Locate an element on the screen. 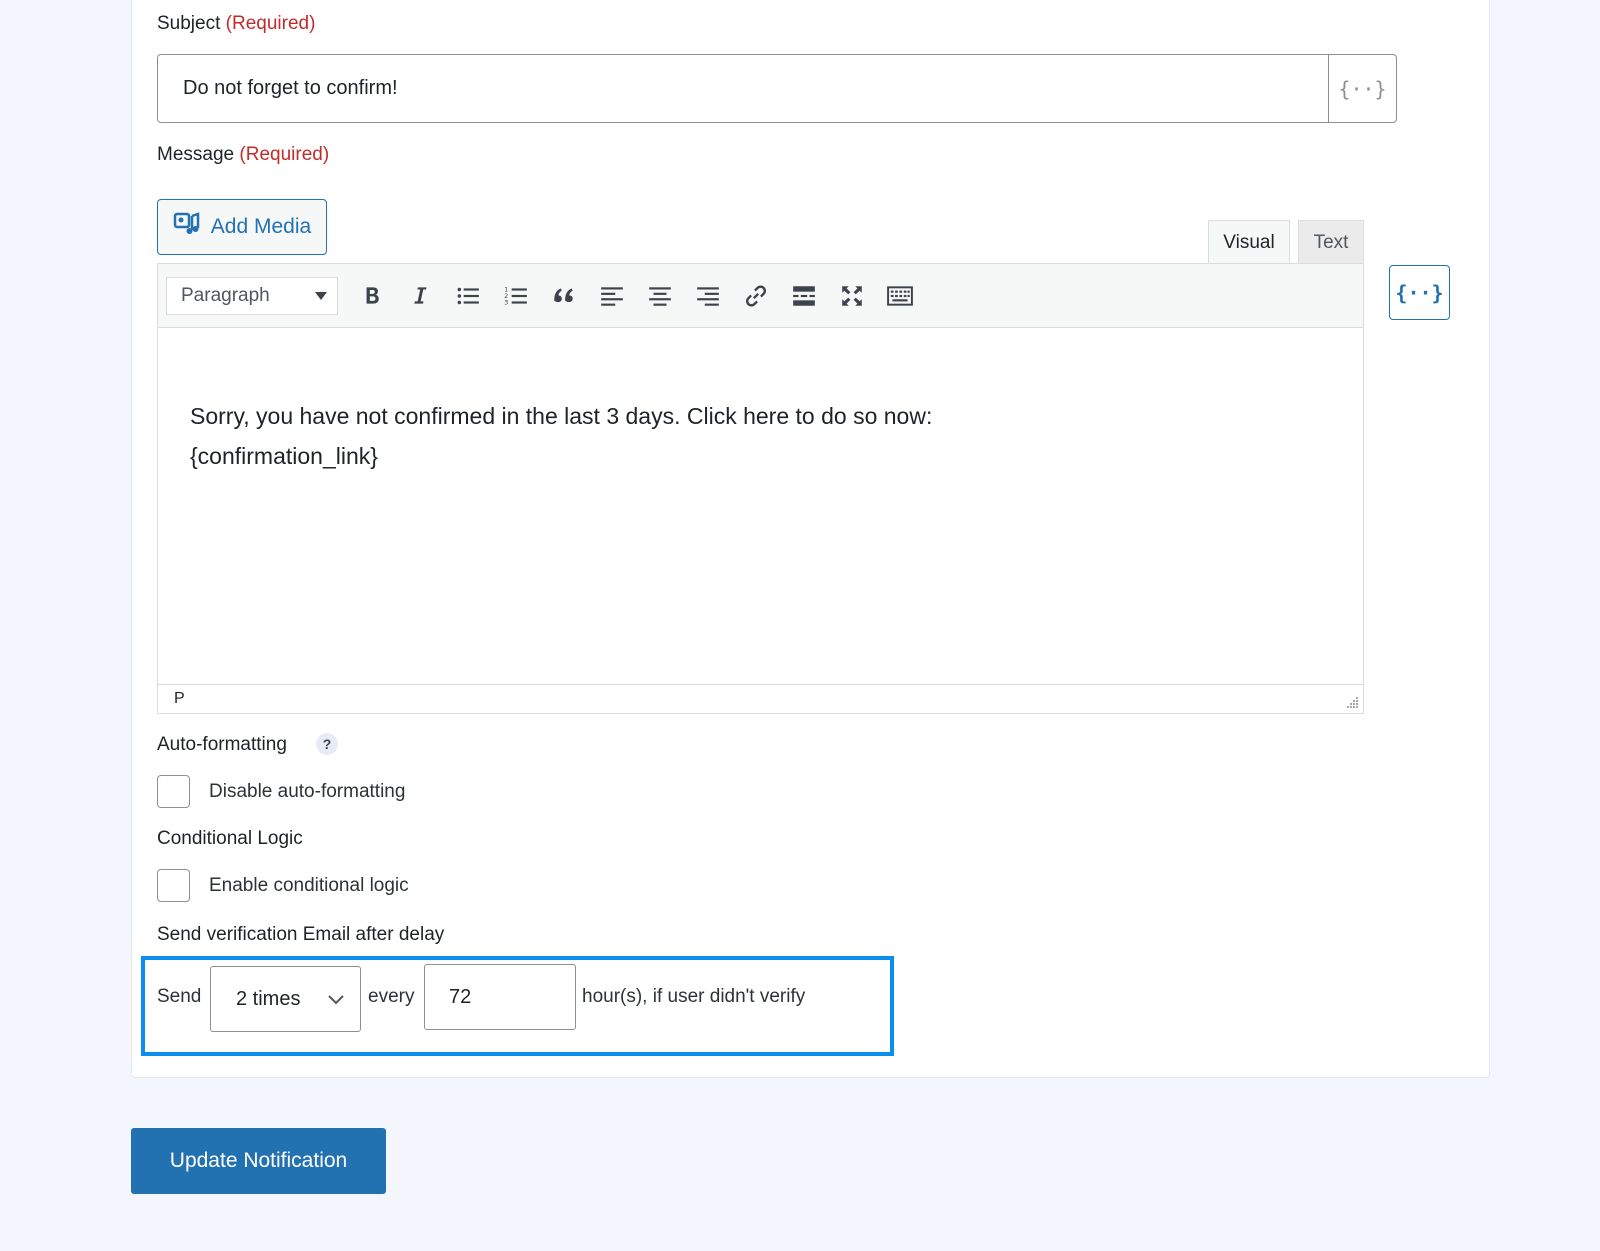  dropdown-arrow-icon is located at coordinates (321, 296).